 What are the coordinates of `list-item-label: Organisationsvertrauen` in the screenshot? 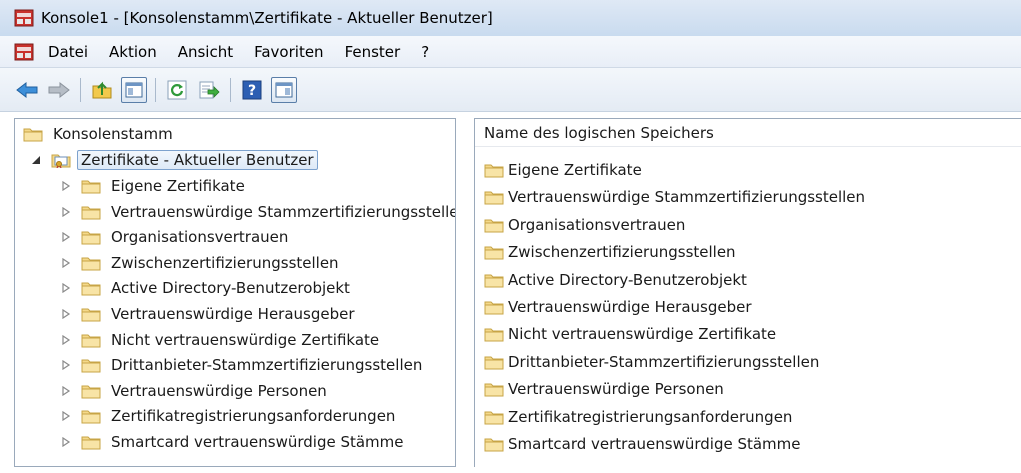 It's located at (597, 224).